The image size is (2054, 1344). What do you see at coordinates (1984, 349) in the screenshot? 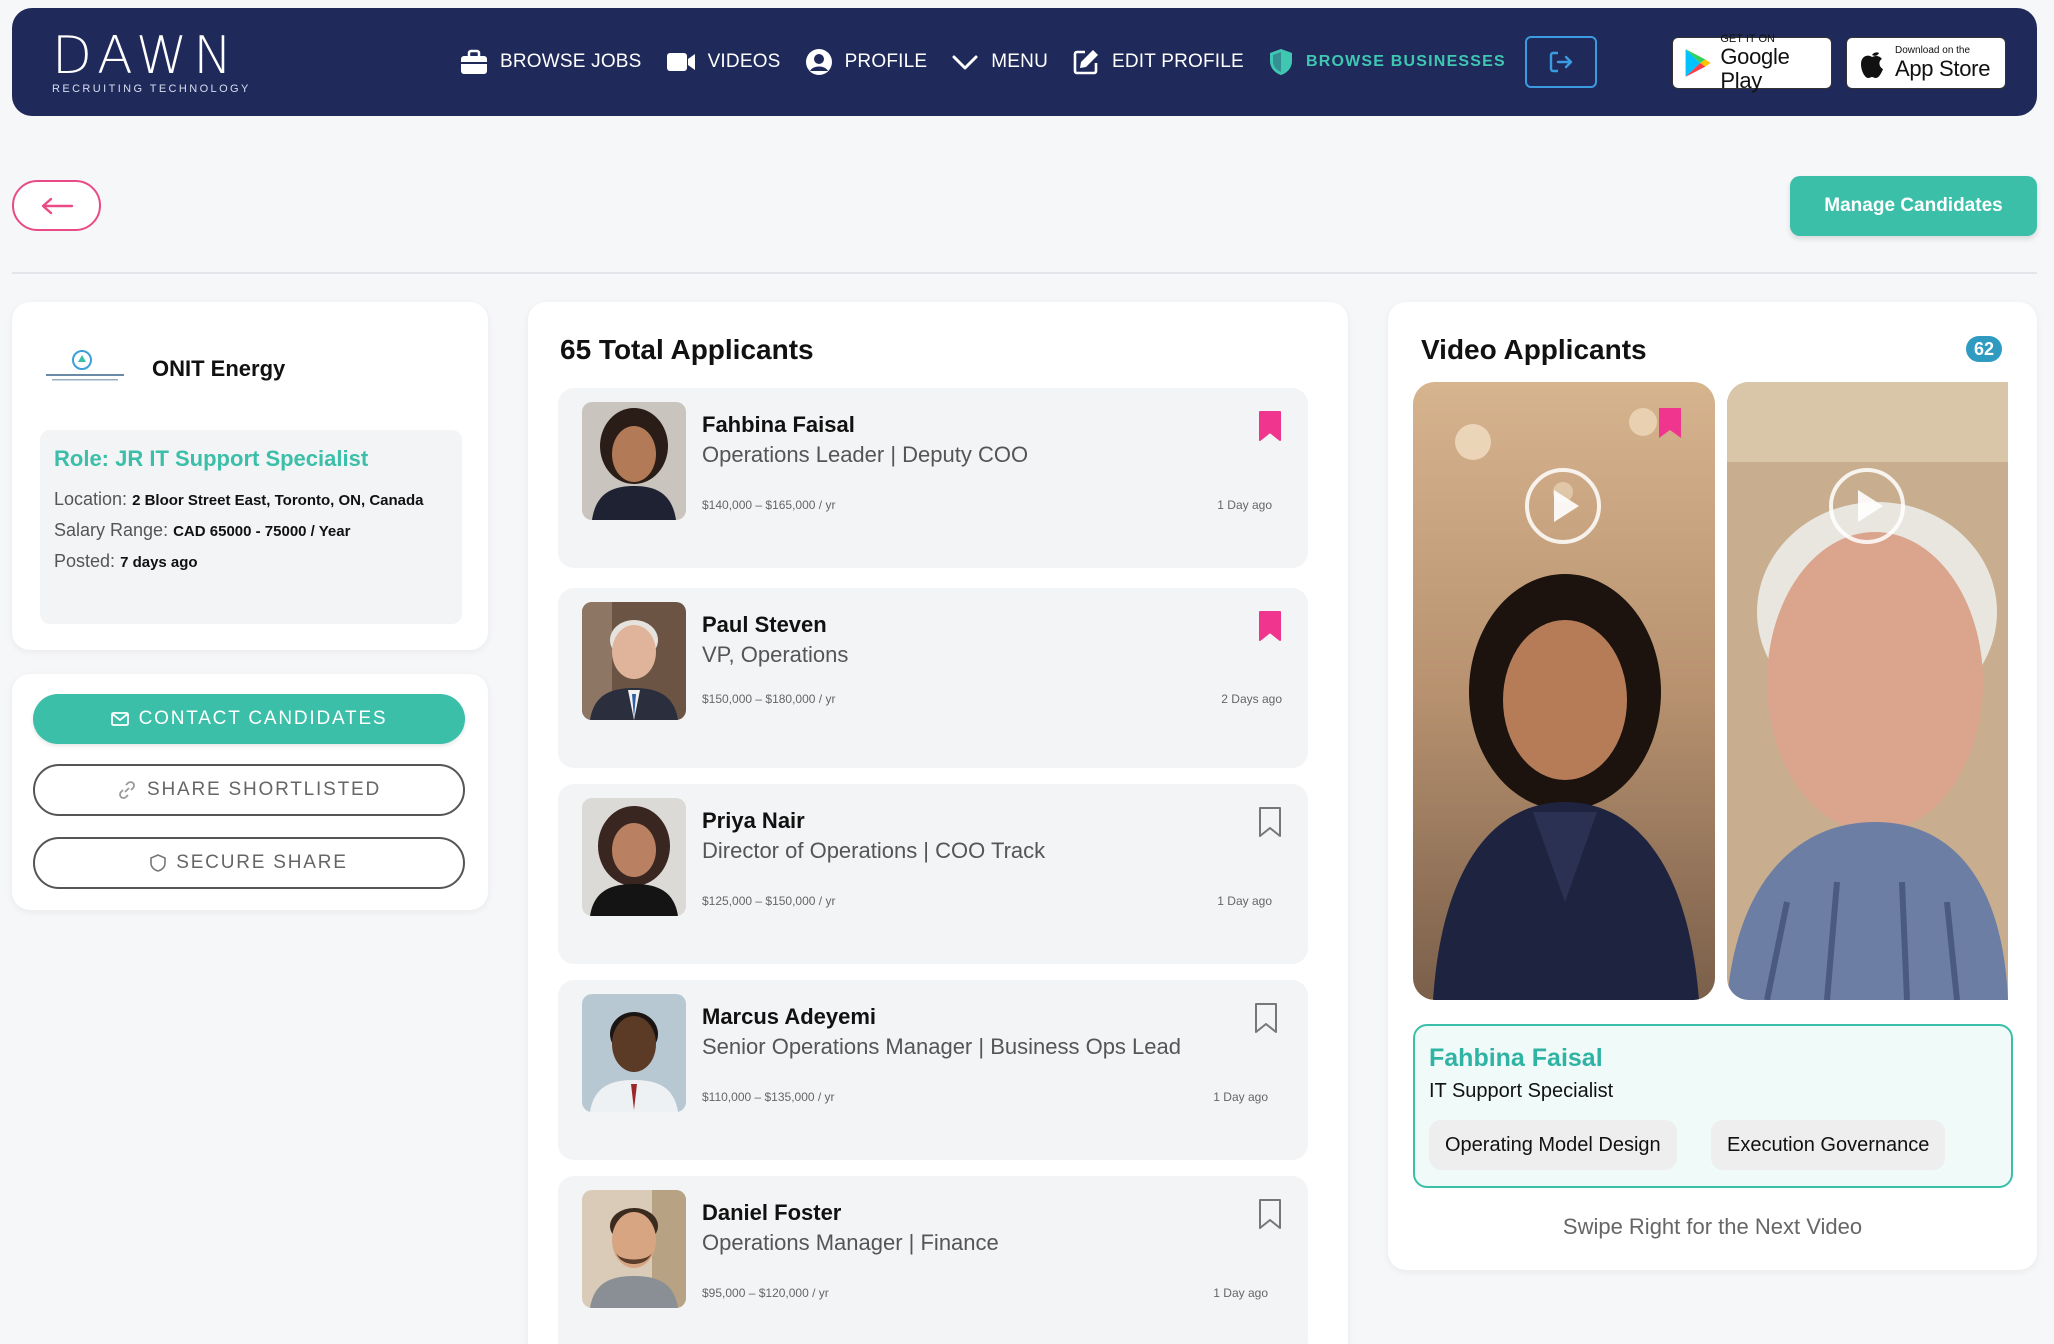
I see `video-count-badge: 62` at bounding box center [1984, 349].